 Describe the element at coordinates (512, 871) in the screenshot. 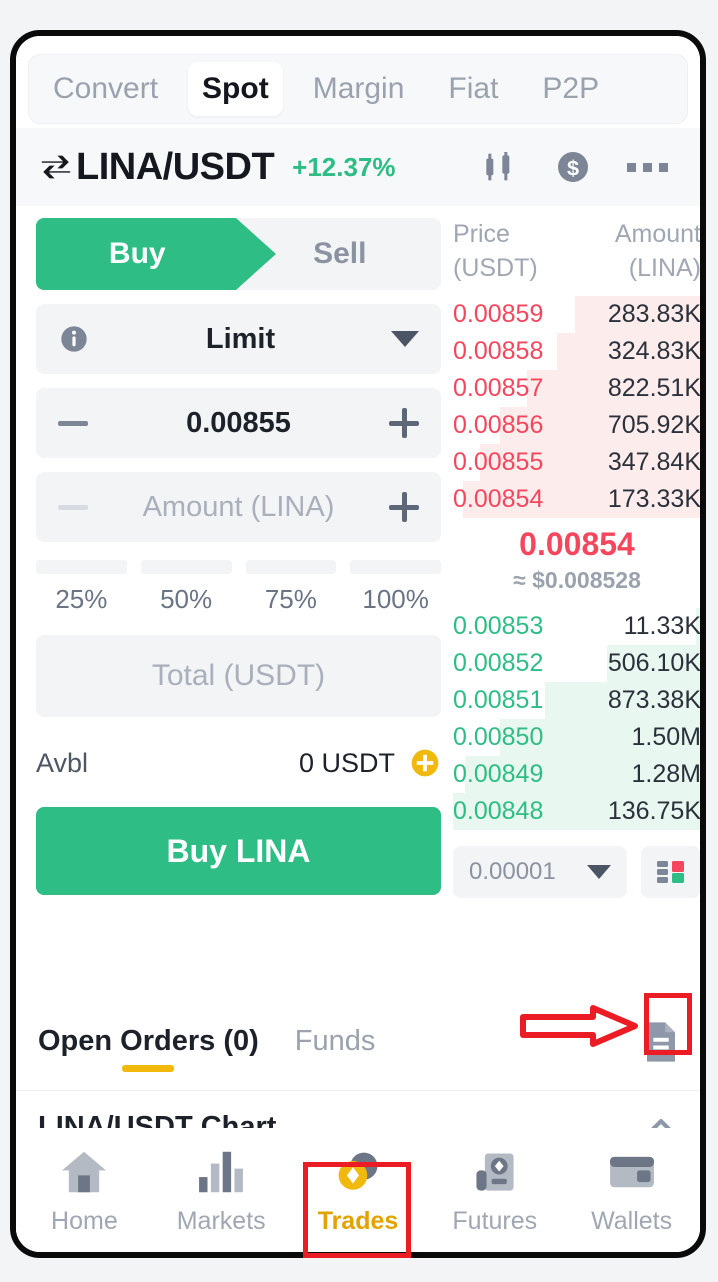

I see `tick-size-value: 0.00001` at that location.